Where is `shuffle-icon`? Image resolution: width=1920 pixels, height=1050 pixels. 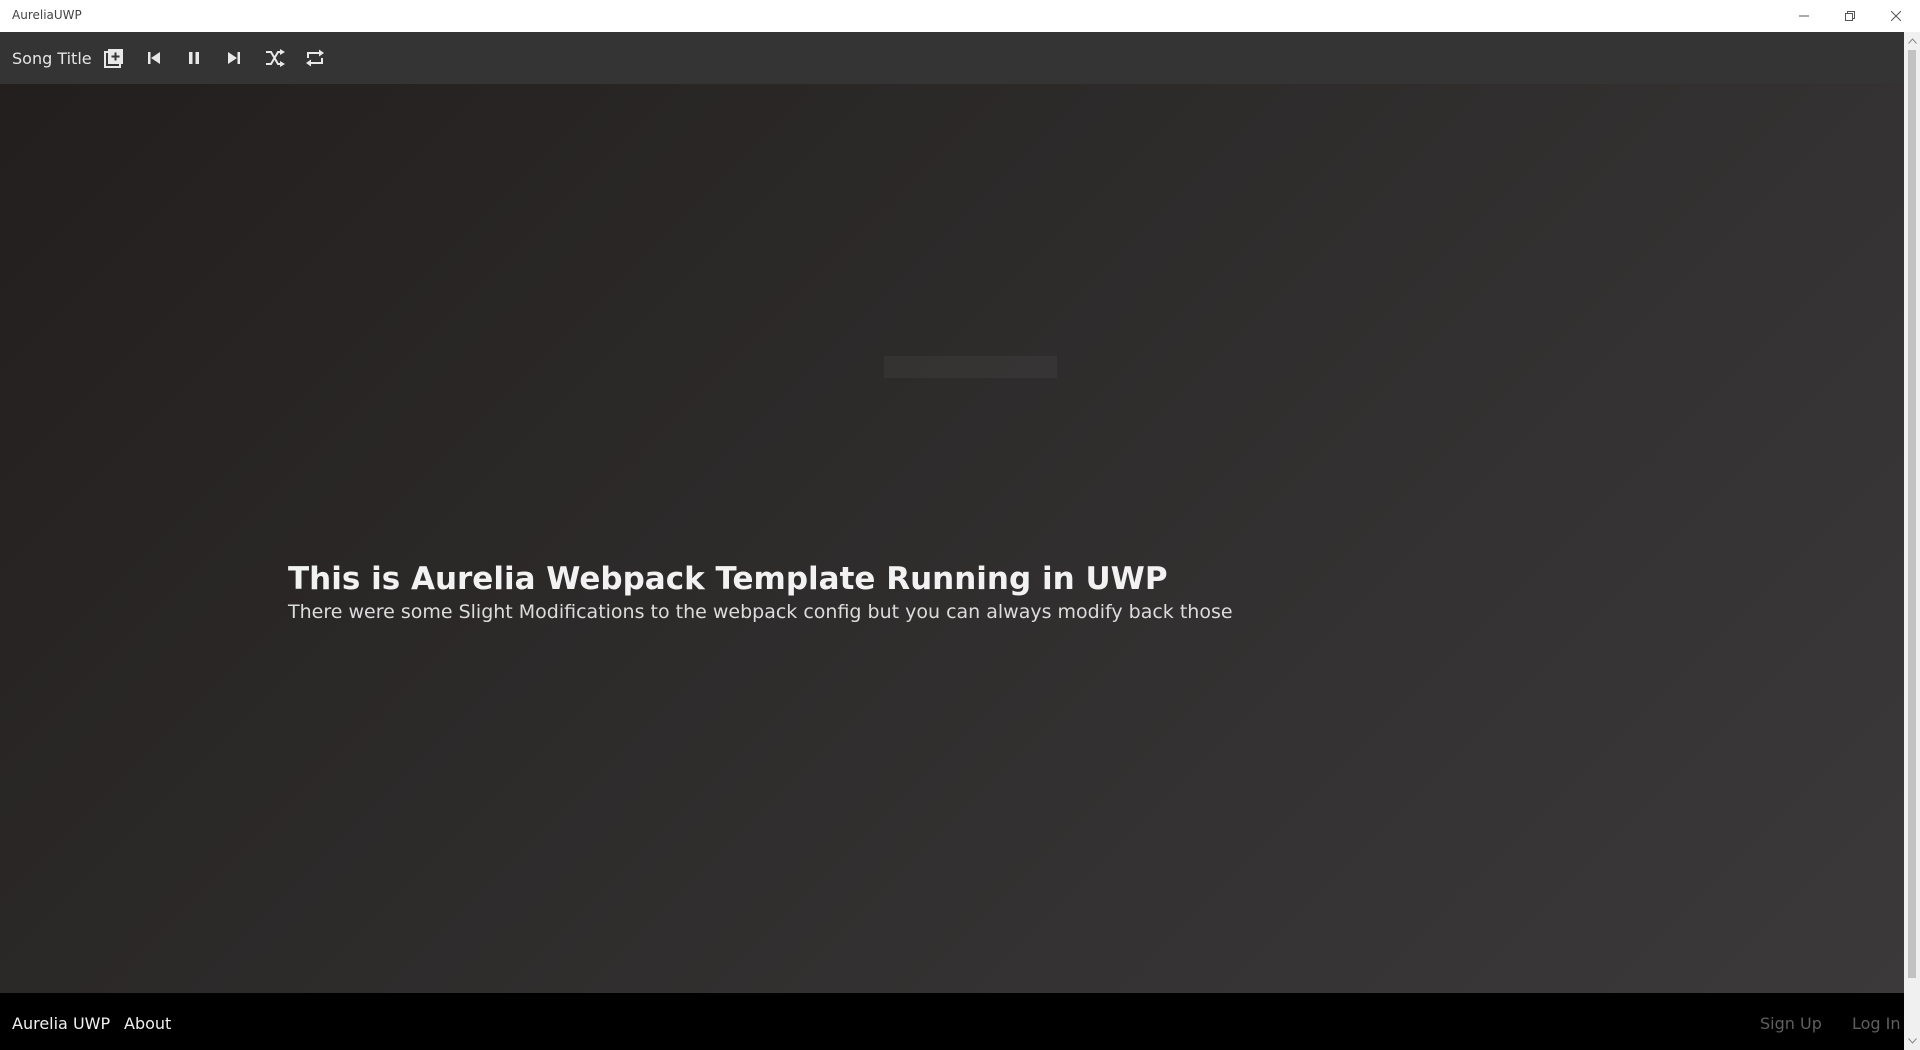
shuffle-icon is located at coordinates (275, 58).